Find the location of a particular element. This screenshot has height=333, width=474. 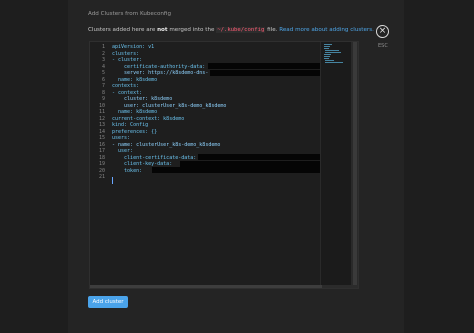

code-line: token: is located at coordinates (127, 170).